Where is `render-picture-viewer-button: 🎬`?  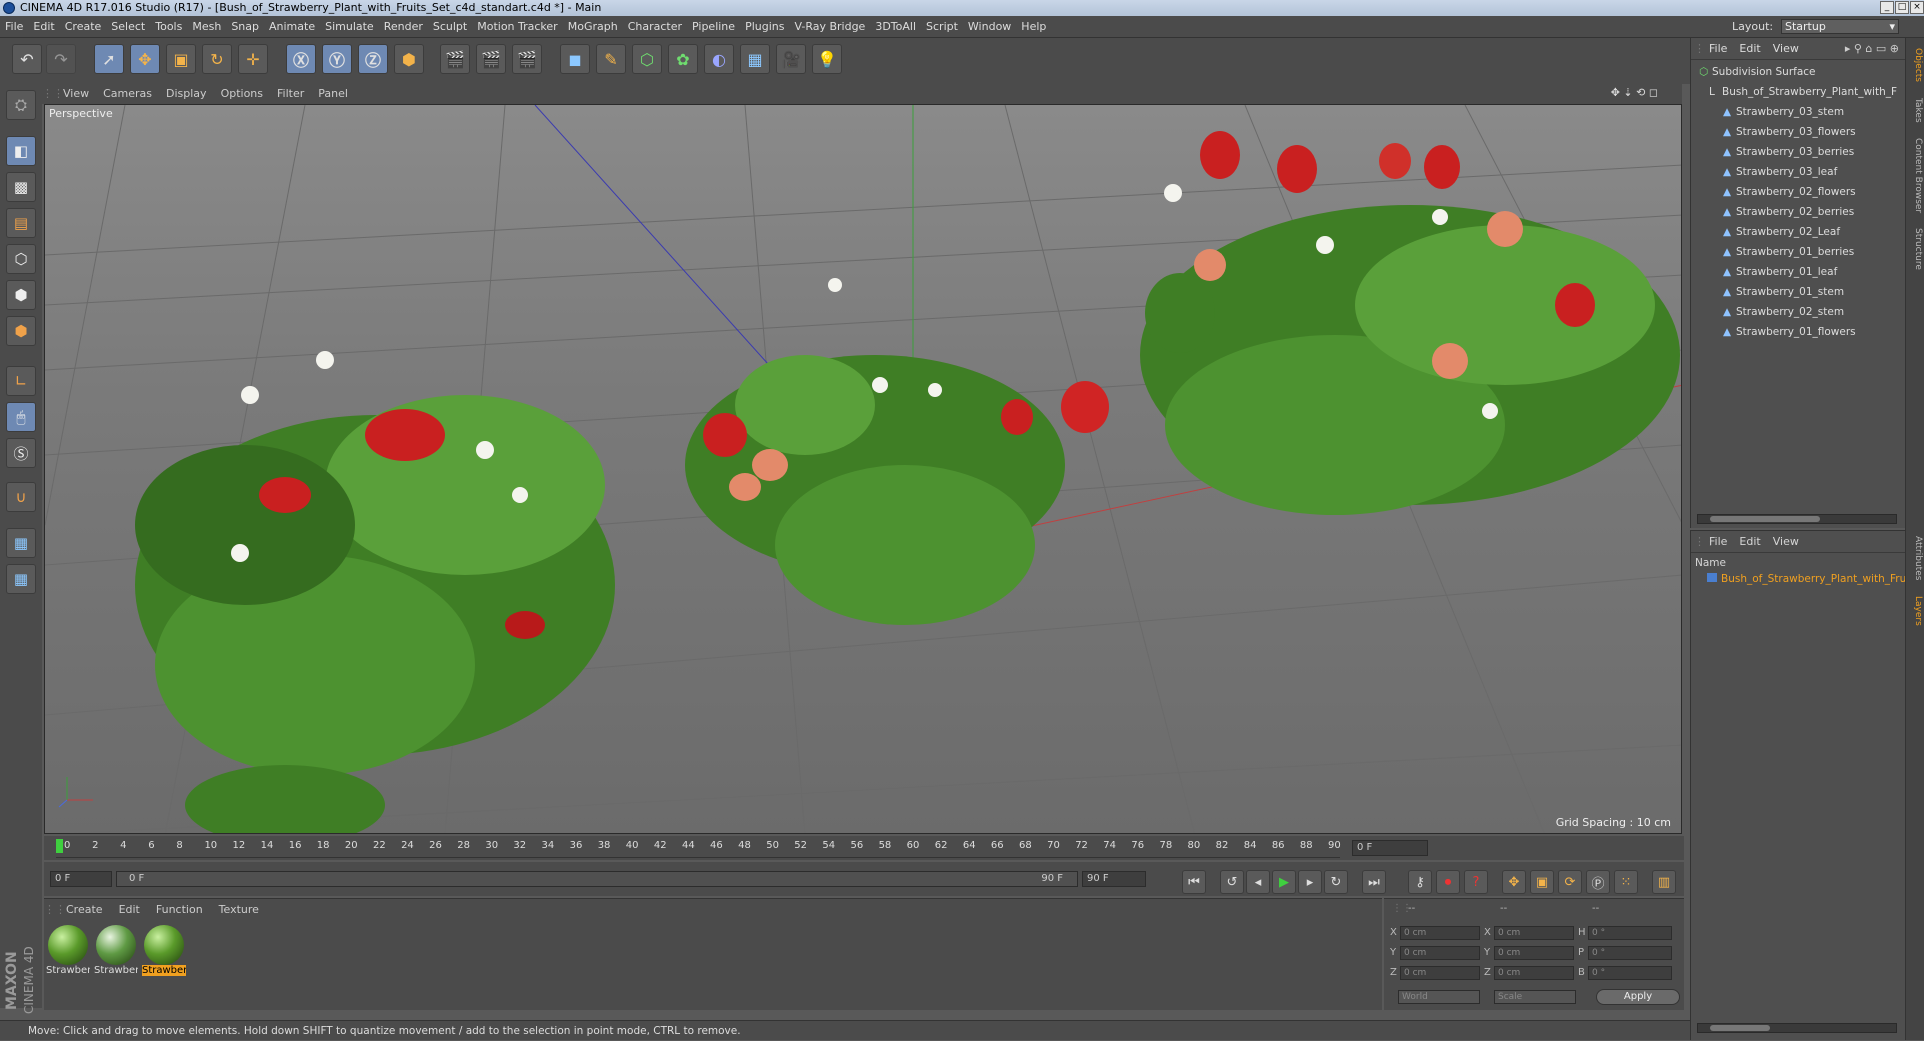
render-picture-viewer-button: 🎬 is located at coordinates (491, 59).